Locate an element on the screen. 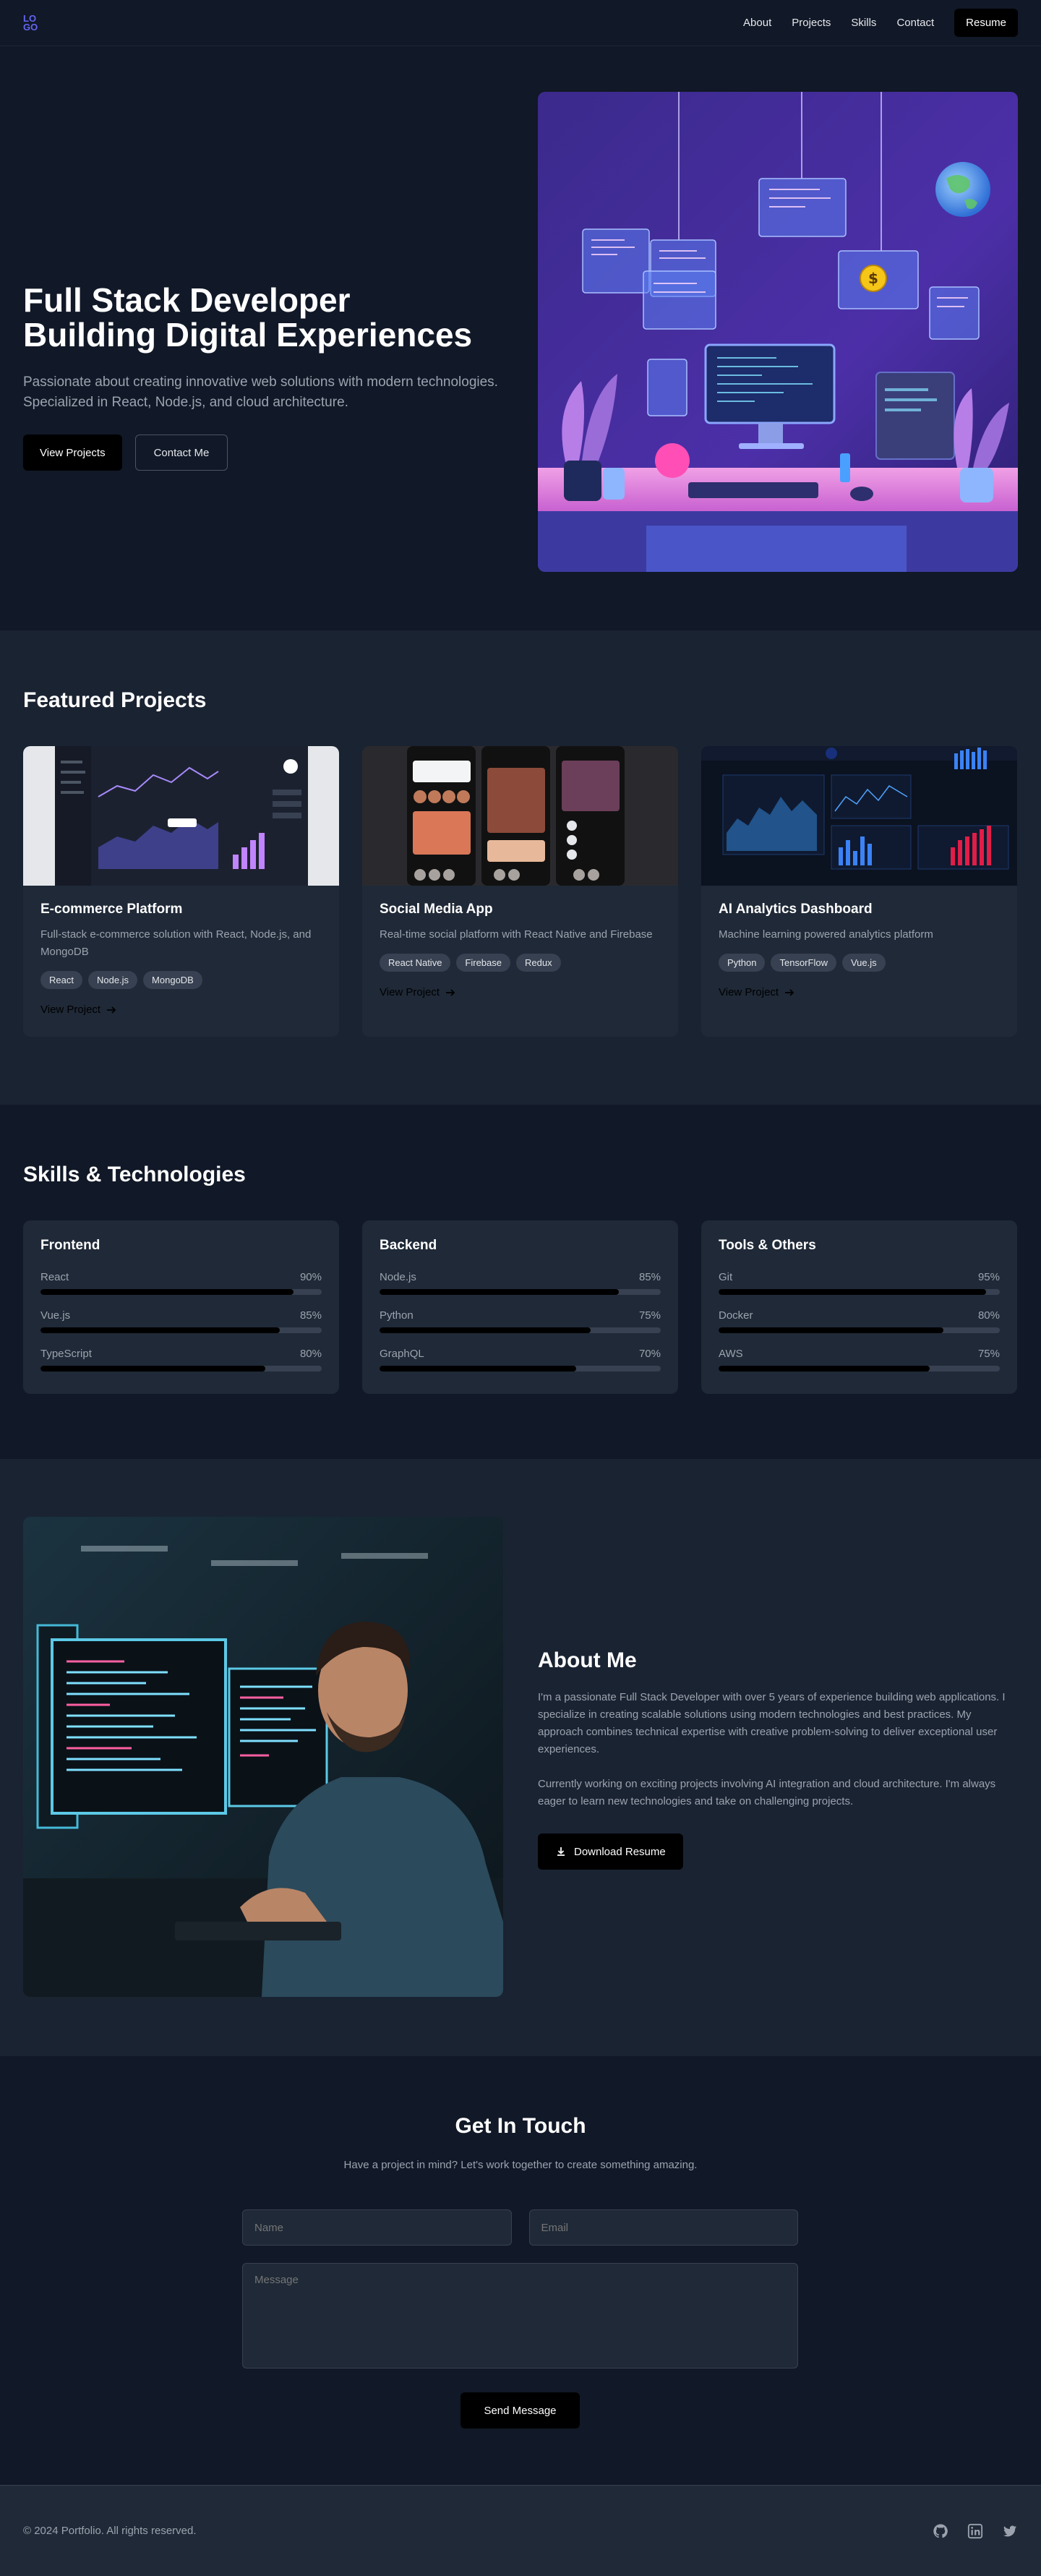 This screenshot has height=2576, width=1041. tag: TensorFlow is located at coordinates (803, 963).